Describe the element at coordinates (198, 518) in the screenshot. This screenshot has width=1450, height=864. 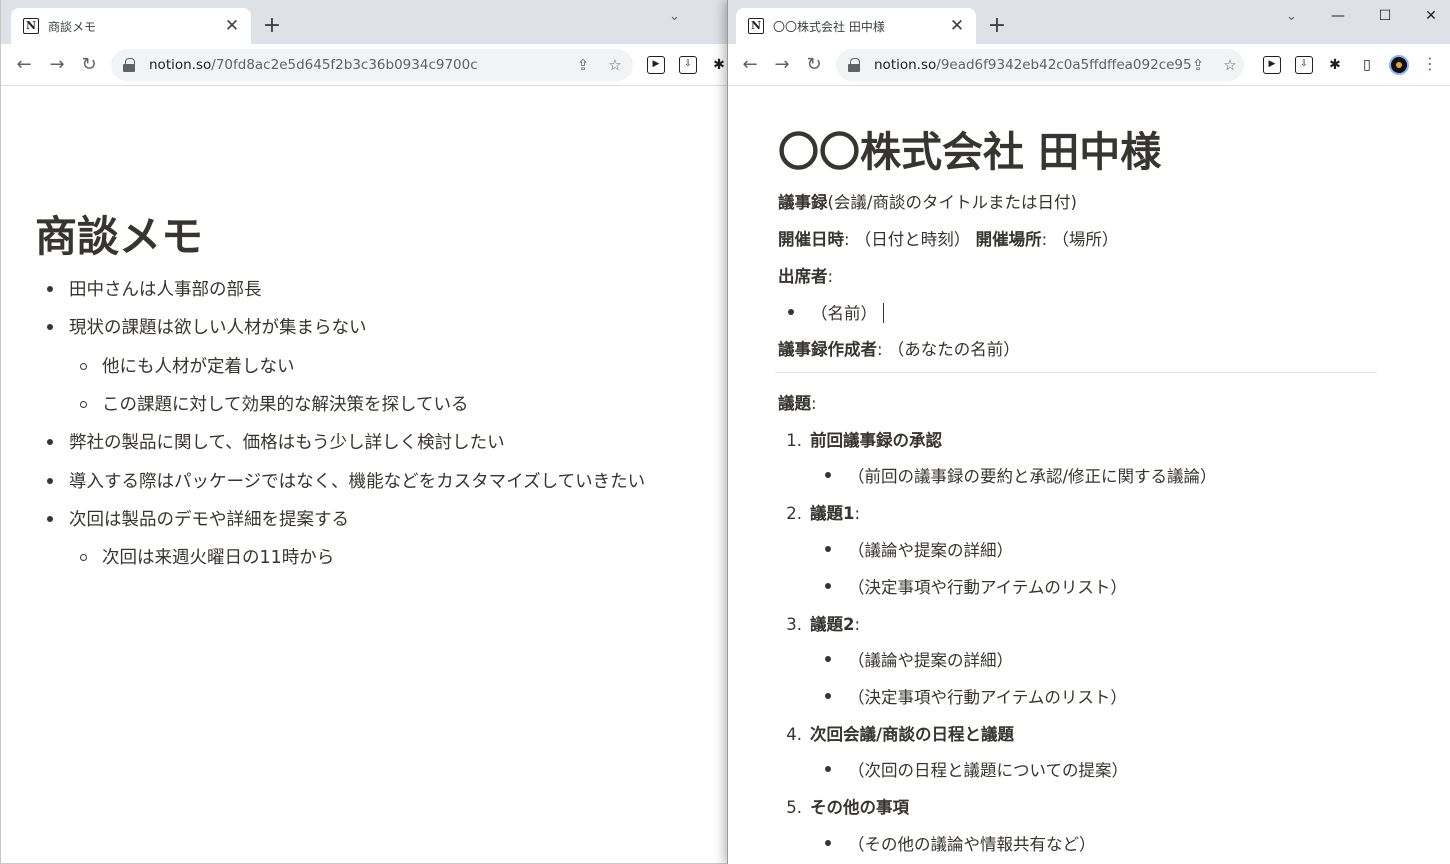
I see `list-item: 次回は製品のデモや詳細を提案する` at that location.